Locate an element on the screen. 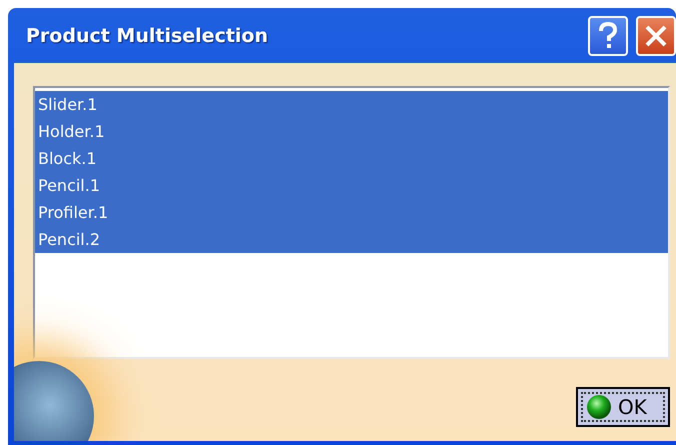 The width and height of the screenshot is (676, 445). list-item: Slider.1 is located at coordinates (351, 104).